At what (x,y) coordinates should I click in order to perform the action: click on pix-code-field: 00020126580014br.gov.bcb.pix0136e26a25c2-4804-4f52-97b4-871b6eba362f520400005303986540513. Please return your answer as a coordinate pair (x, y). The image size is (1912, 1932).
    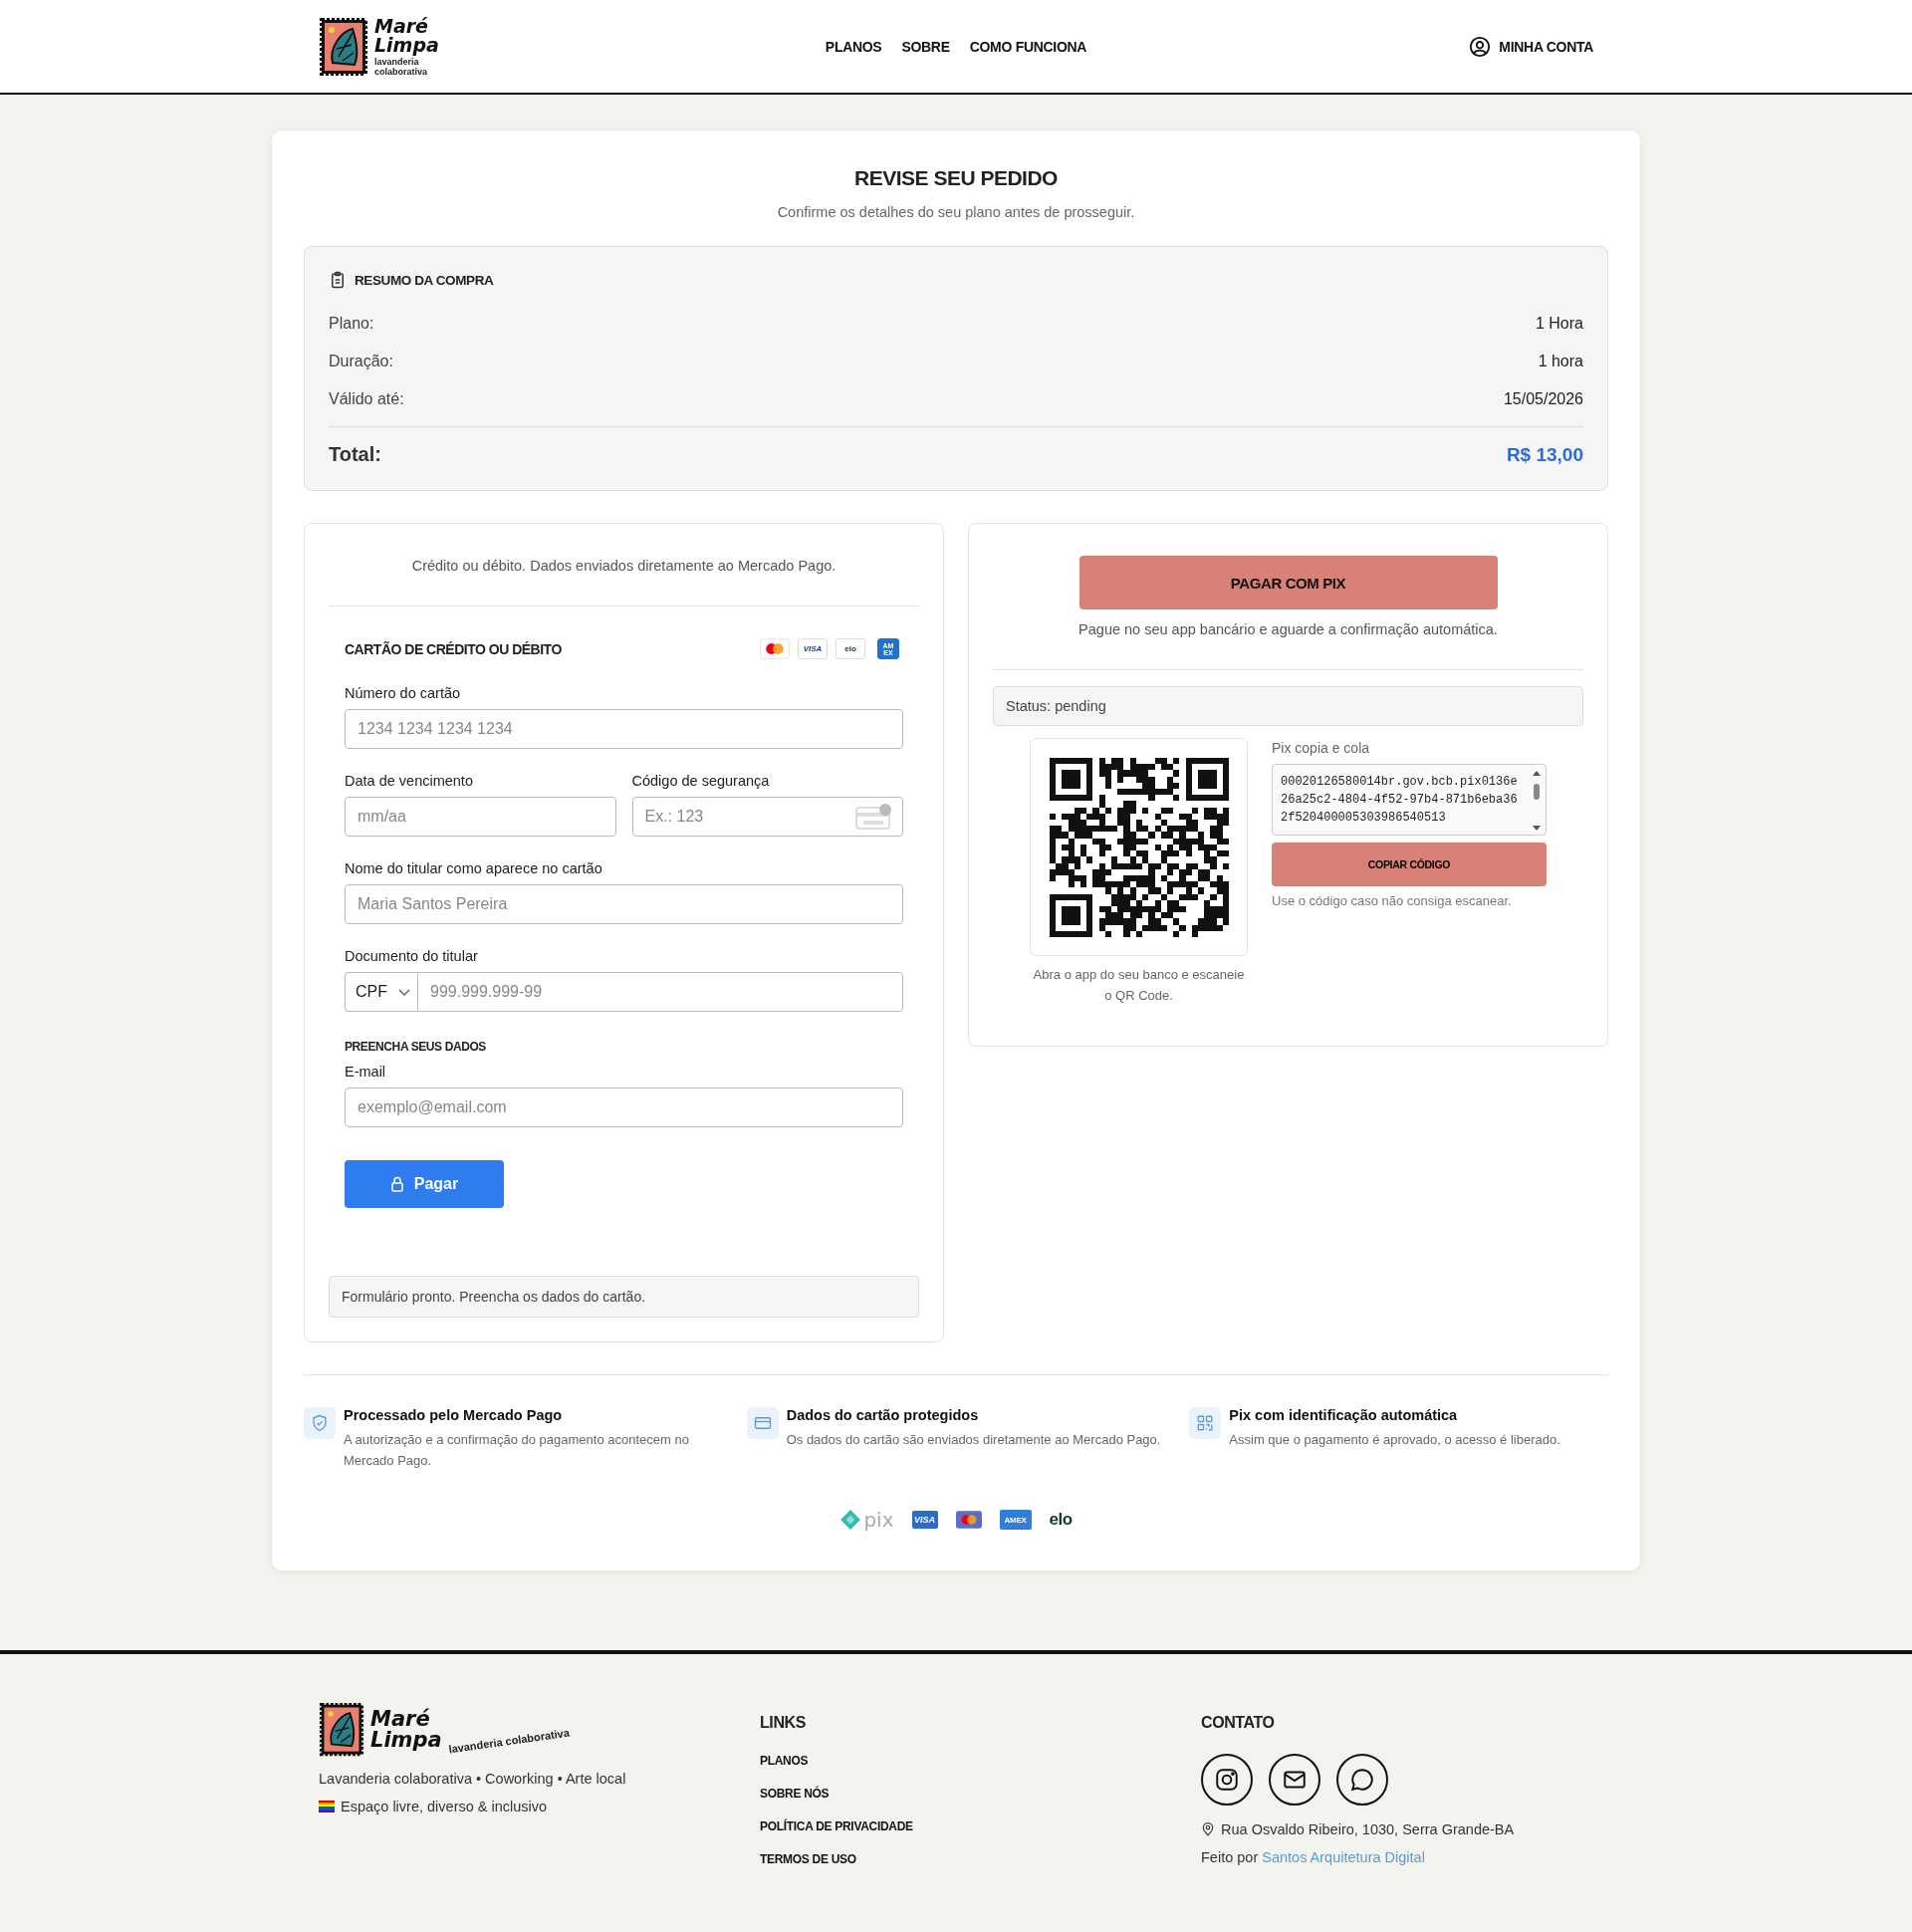
    Looking at the image, I should click on (1409, 800).